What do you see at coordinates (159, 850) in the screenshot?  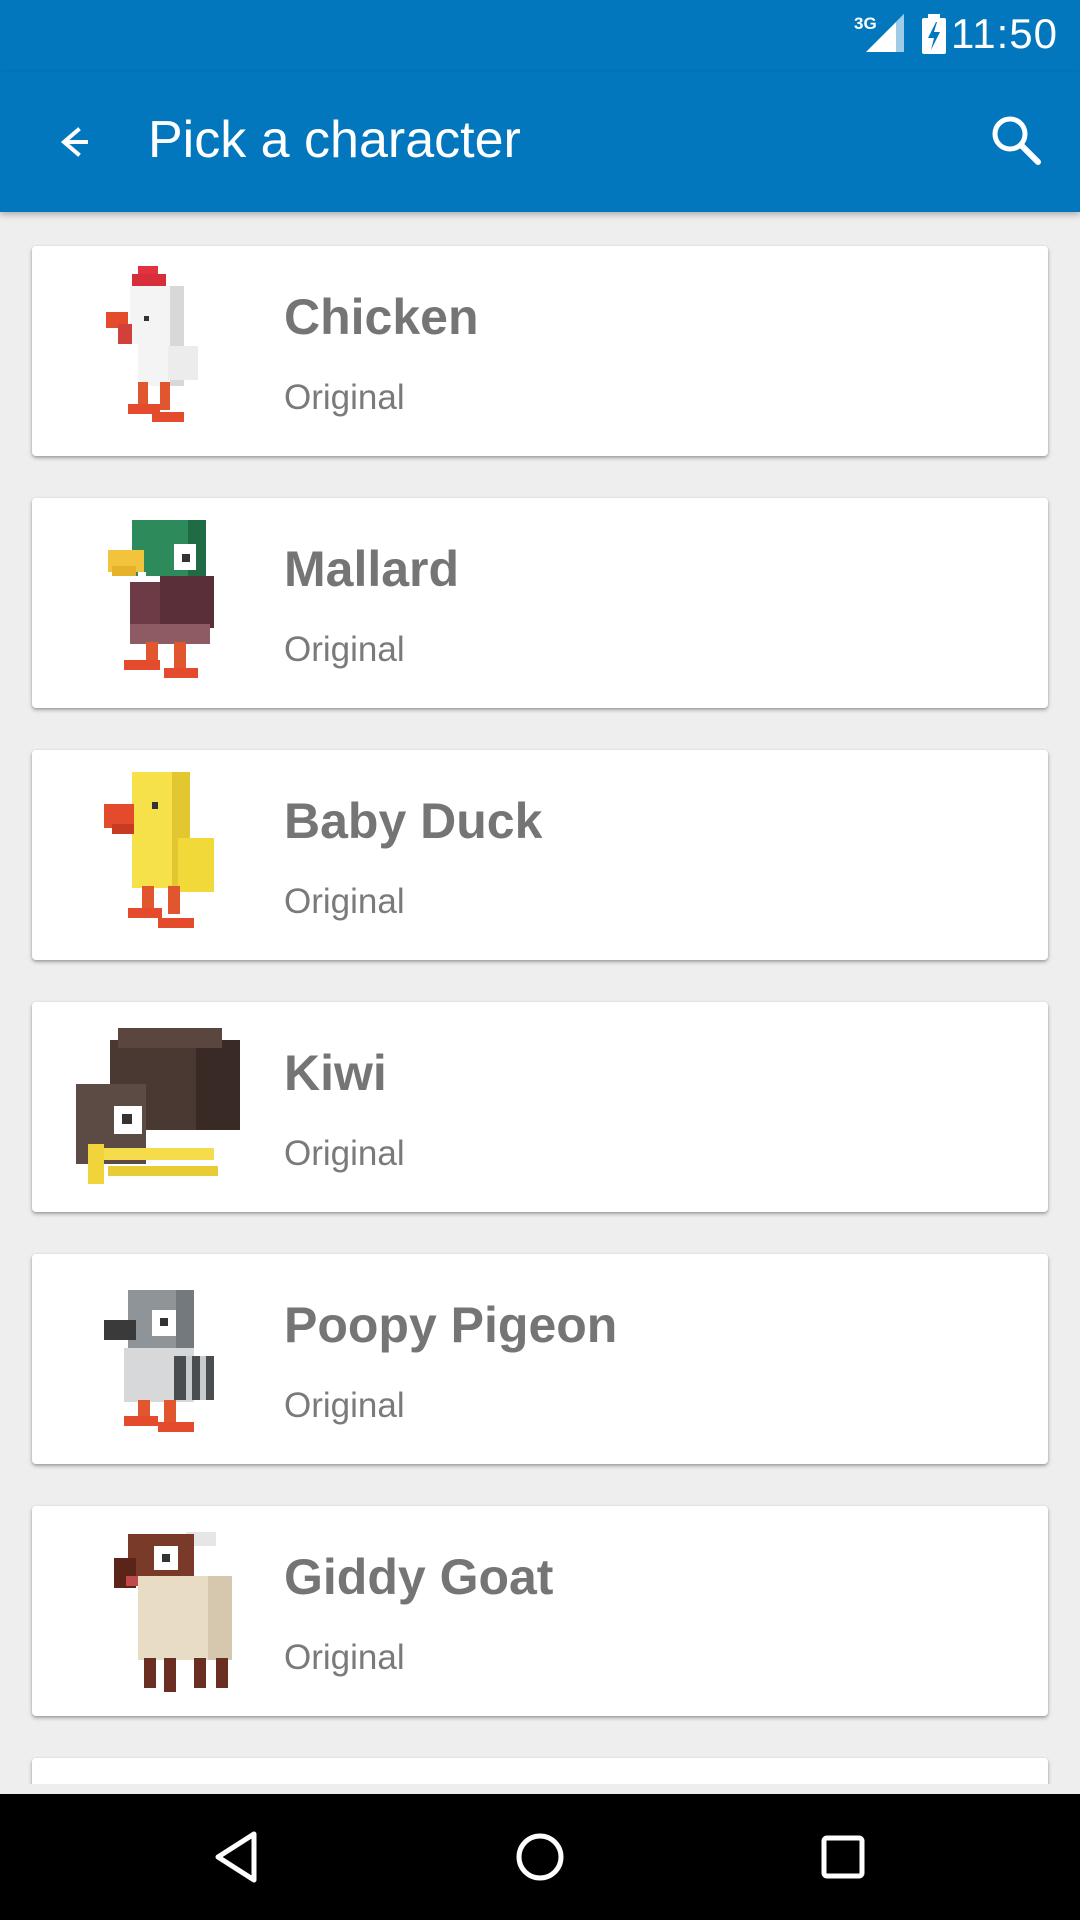 I see `baby-duck-icon` at bounding box center [159, 850].